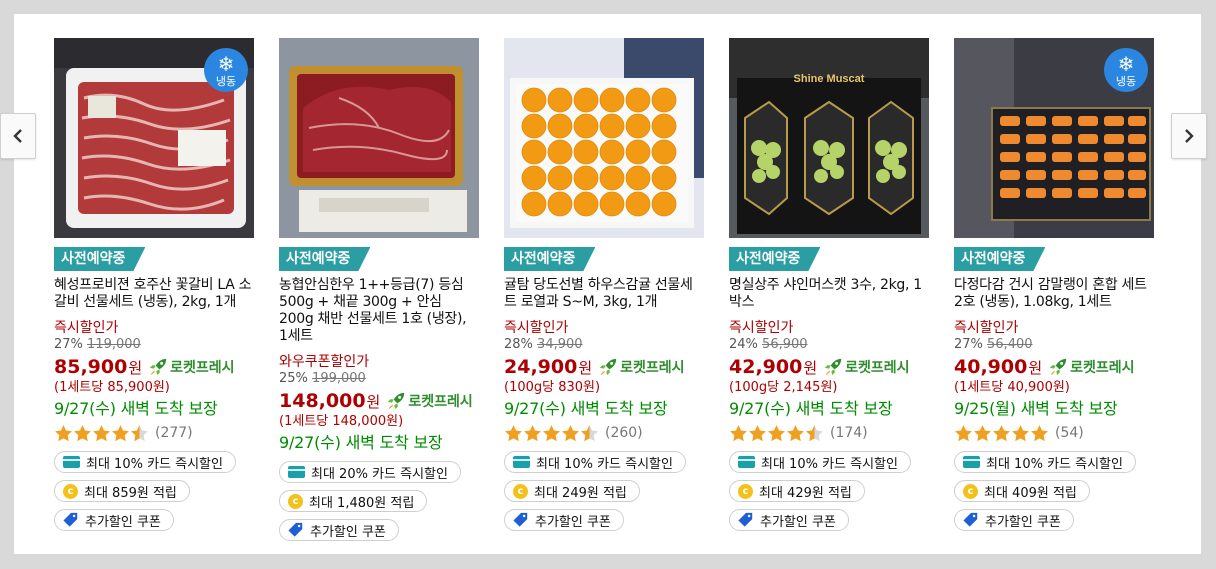  I want to click on discount-rate: 28%, so click(518, 344).